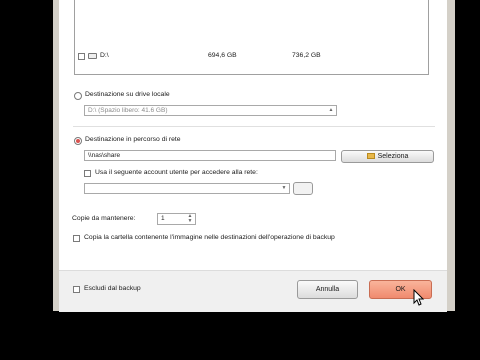  I want to click on mouse-cursor-icon, so click(419, 297).